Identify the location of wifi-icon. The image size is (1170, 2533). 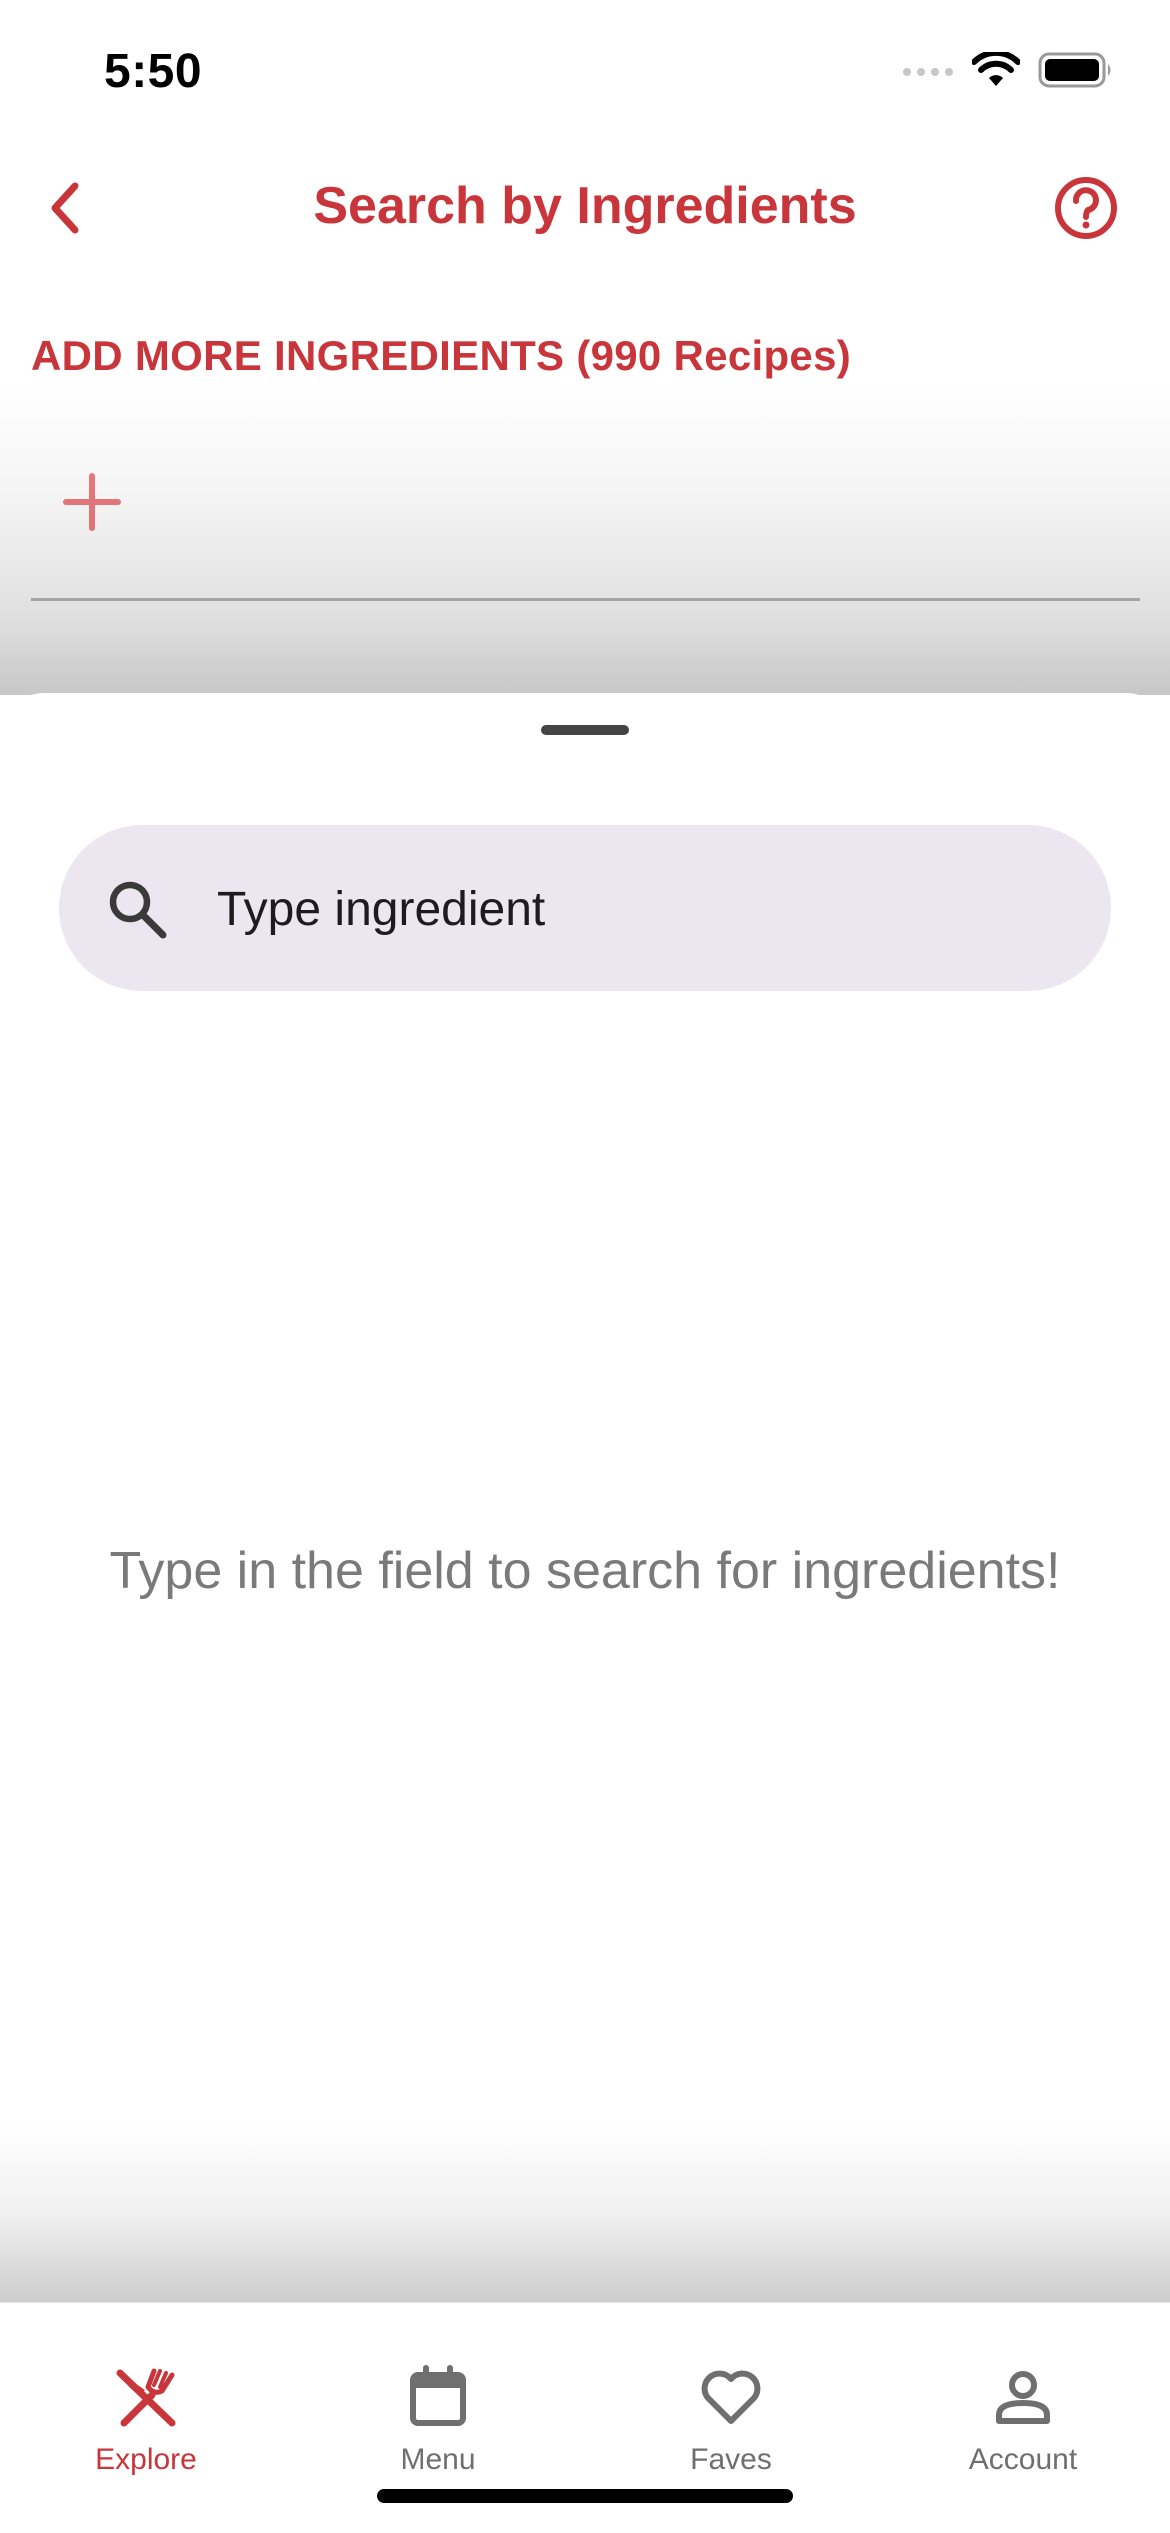
(996, 69).